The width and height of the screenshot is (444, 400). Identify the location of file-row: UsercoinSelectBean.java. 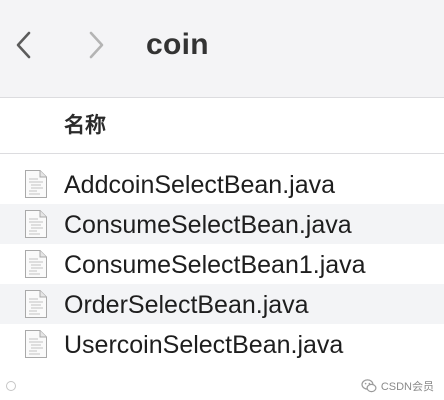
(222, 344).